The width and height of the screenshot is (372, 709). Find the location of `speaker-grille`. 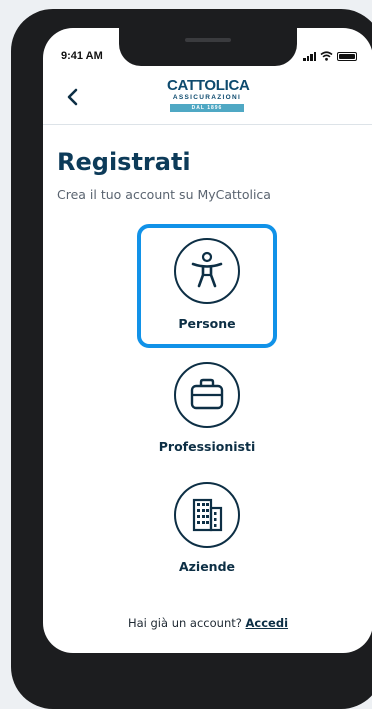

speaker-grille is located at coordinates (208, 40).